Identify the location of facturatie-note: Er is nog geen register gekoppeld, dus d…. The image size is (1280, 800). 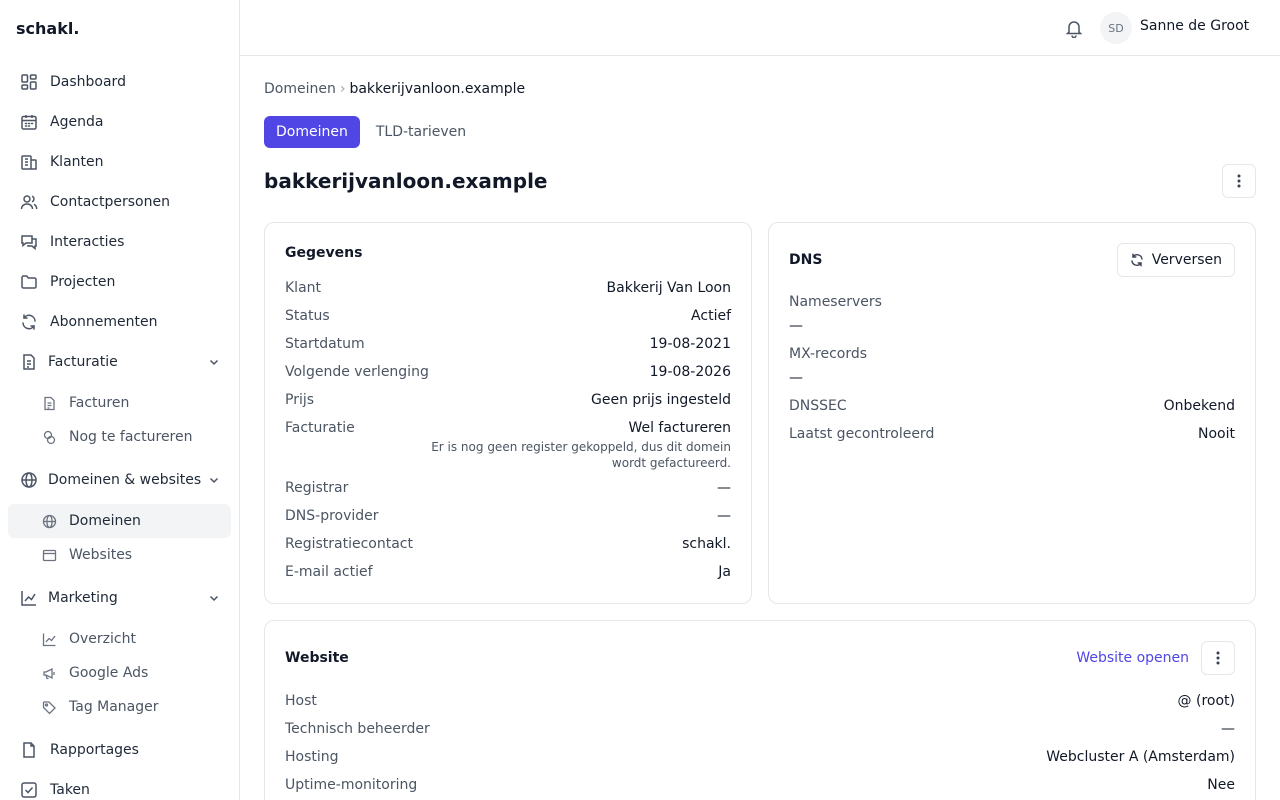
(581, 455).